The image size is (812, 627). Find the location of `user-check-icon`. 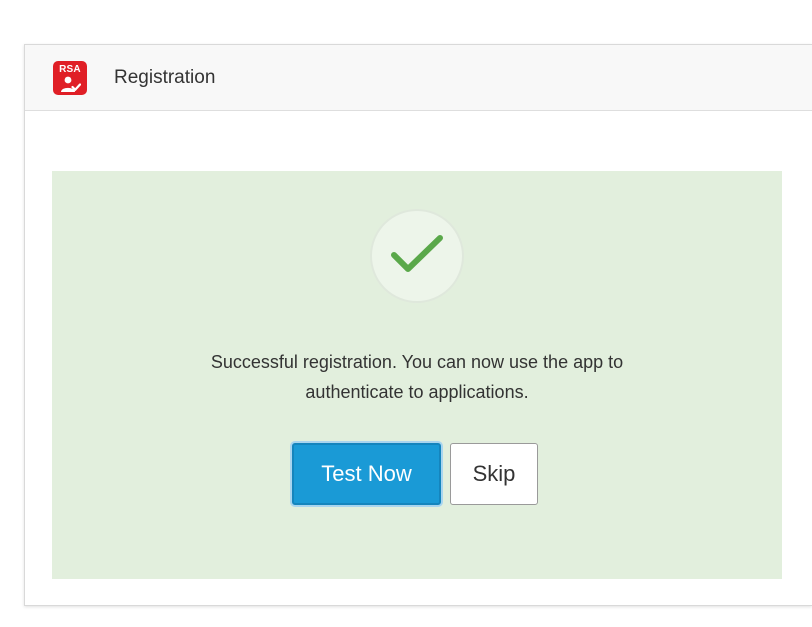

user-check-icon is located at coordinates (71, 84).